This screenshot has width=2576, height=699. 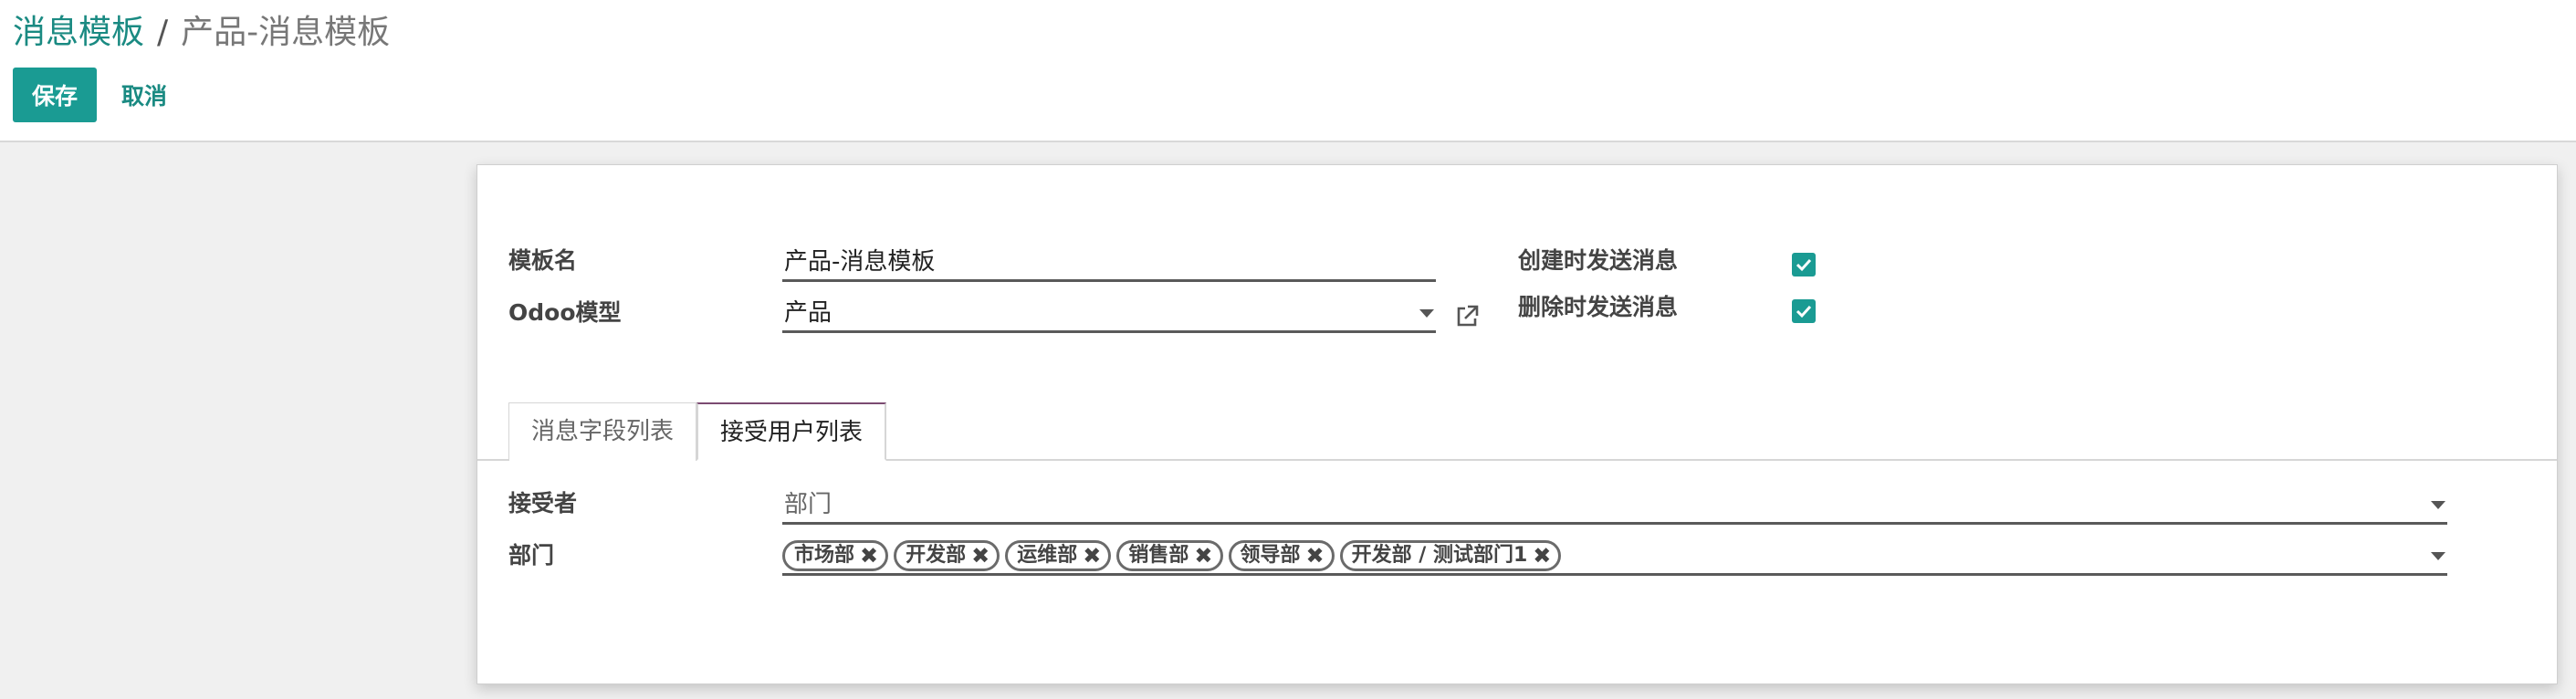 What do you see at coordinates (1158, 556) in the screenshot?
I see `department-tag-label: 销售部` at bounding box center [1158, 556].